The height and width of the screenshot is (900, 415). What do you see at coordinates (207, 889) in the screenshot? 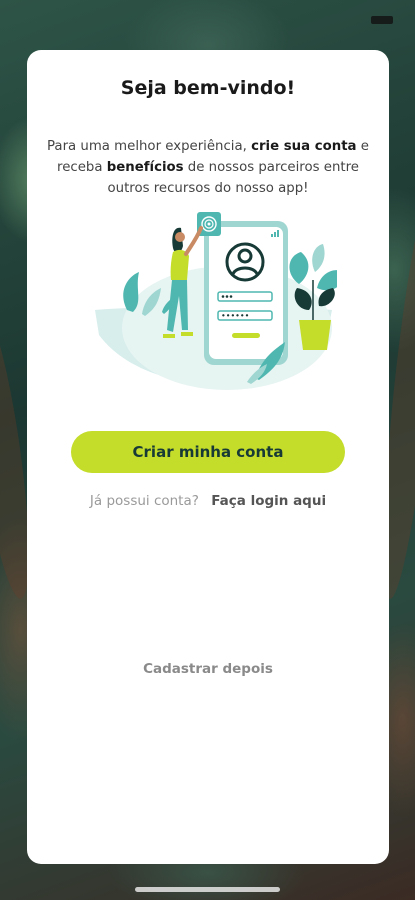
I see `home-indicator` at bounding box center [207, 889].